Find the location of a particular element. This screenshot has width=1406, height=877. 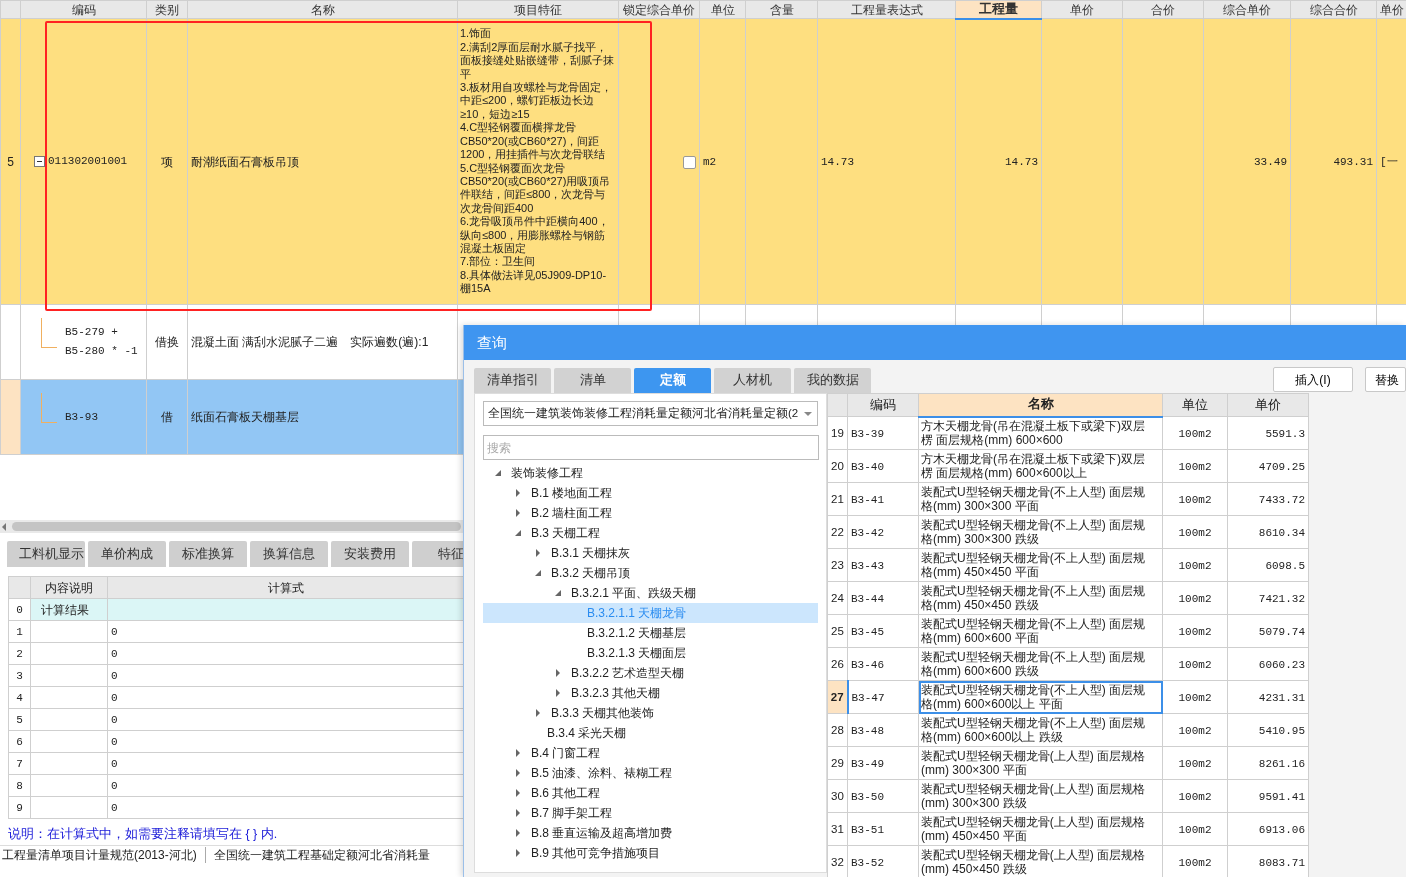

table-cell: 6060.23 is located at coordinates (1281, 664).